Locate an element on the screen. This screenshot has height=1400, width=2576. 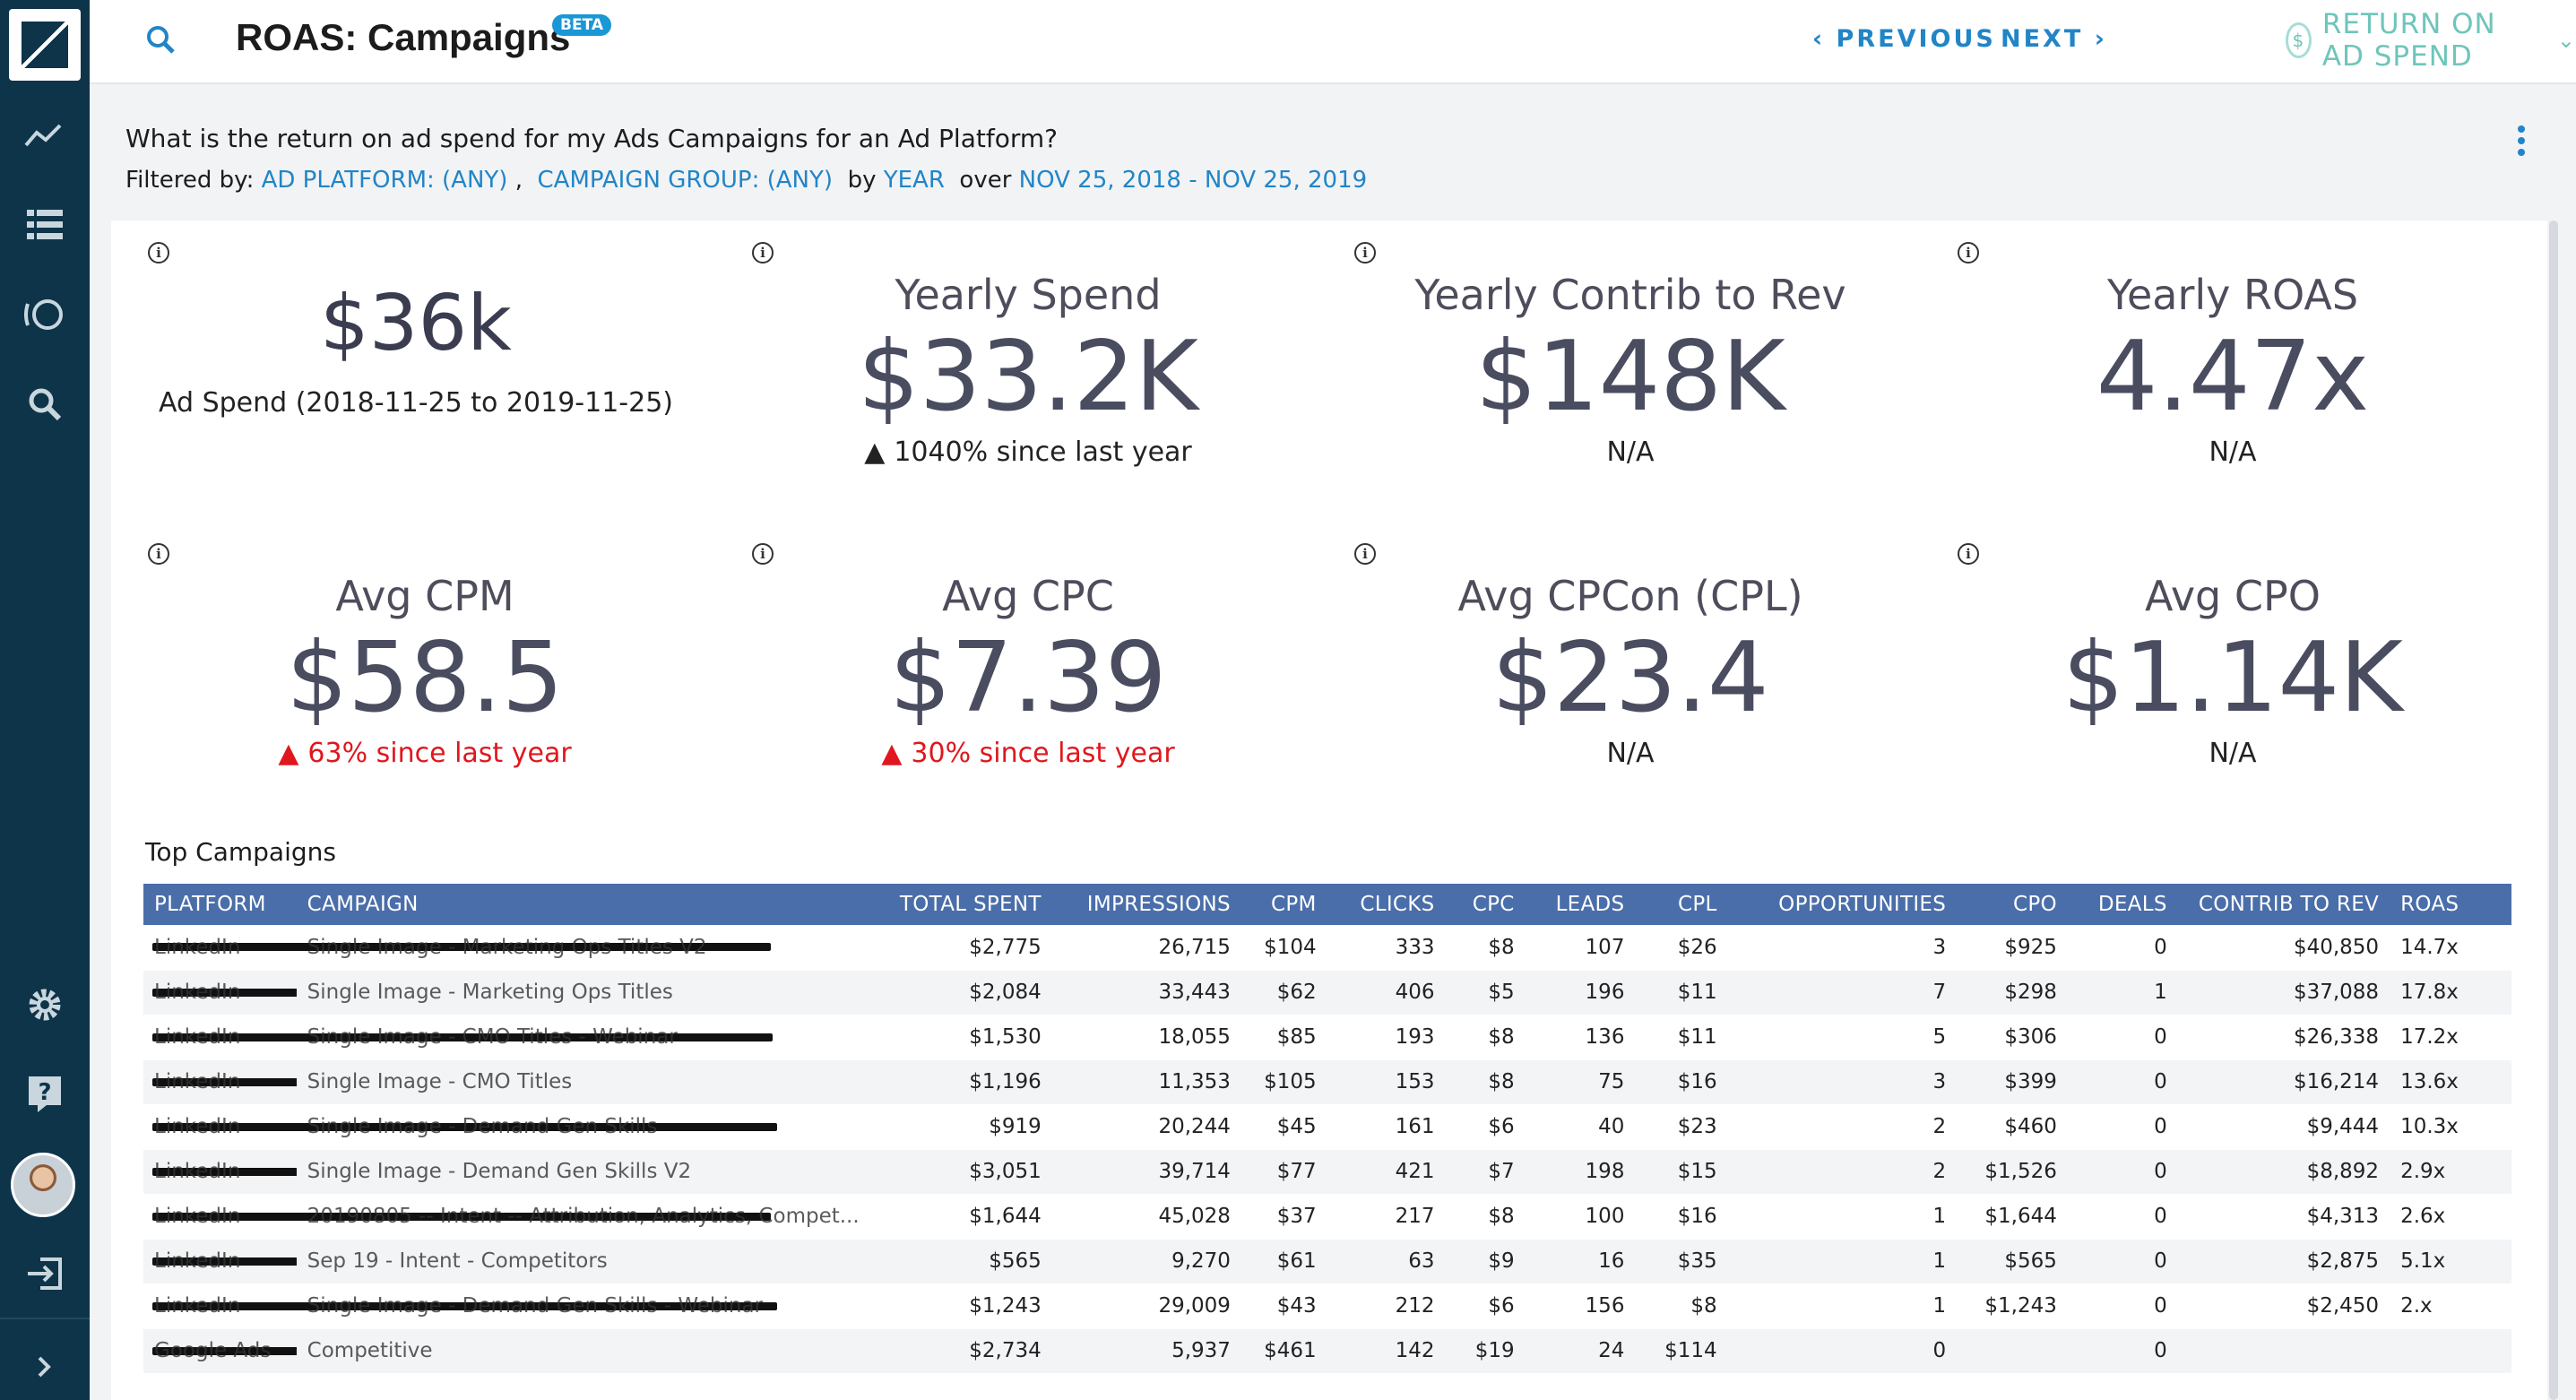
filter-campaign-group: CAMPAIGN GROUP: (ANY) is located at coordinates (686, 180).